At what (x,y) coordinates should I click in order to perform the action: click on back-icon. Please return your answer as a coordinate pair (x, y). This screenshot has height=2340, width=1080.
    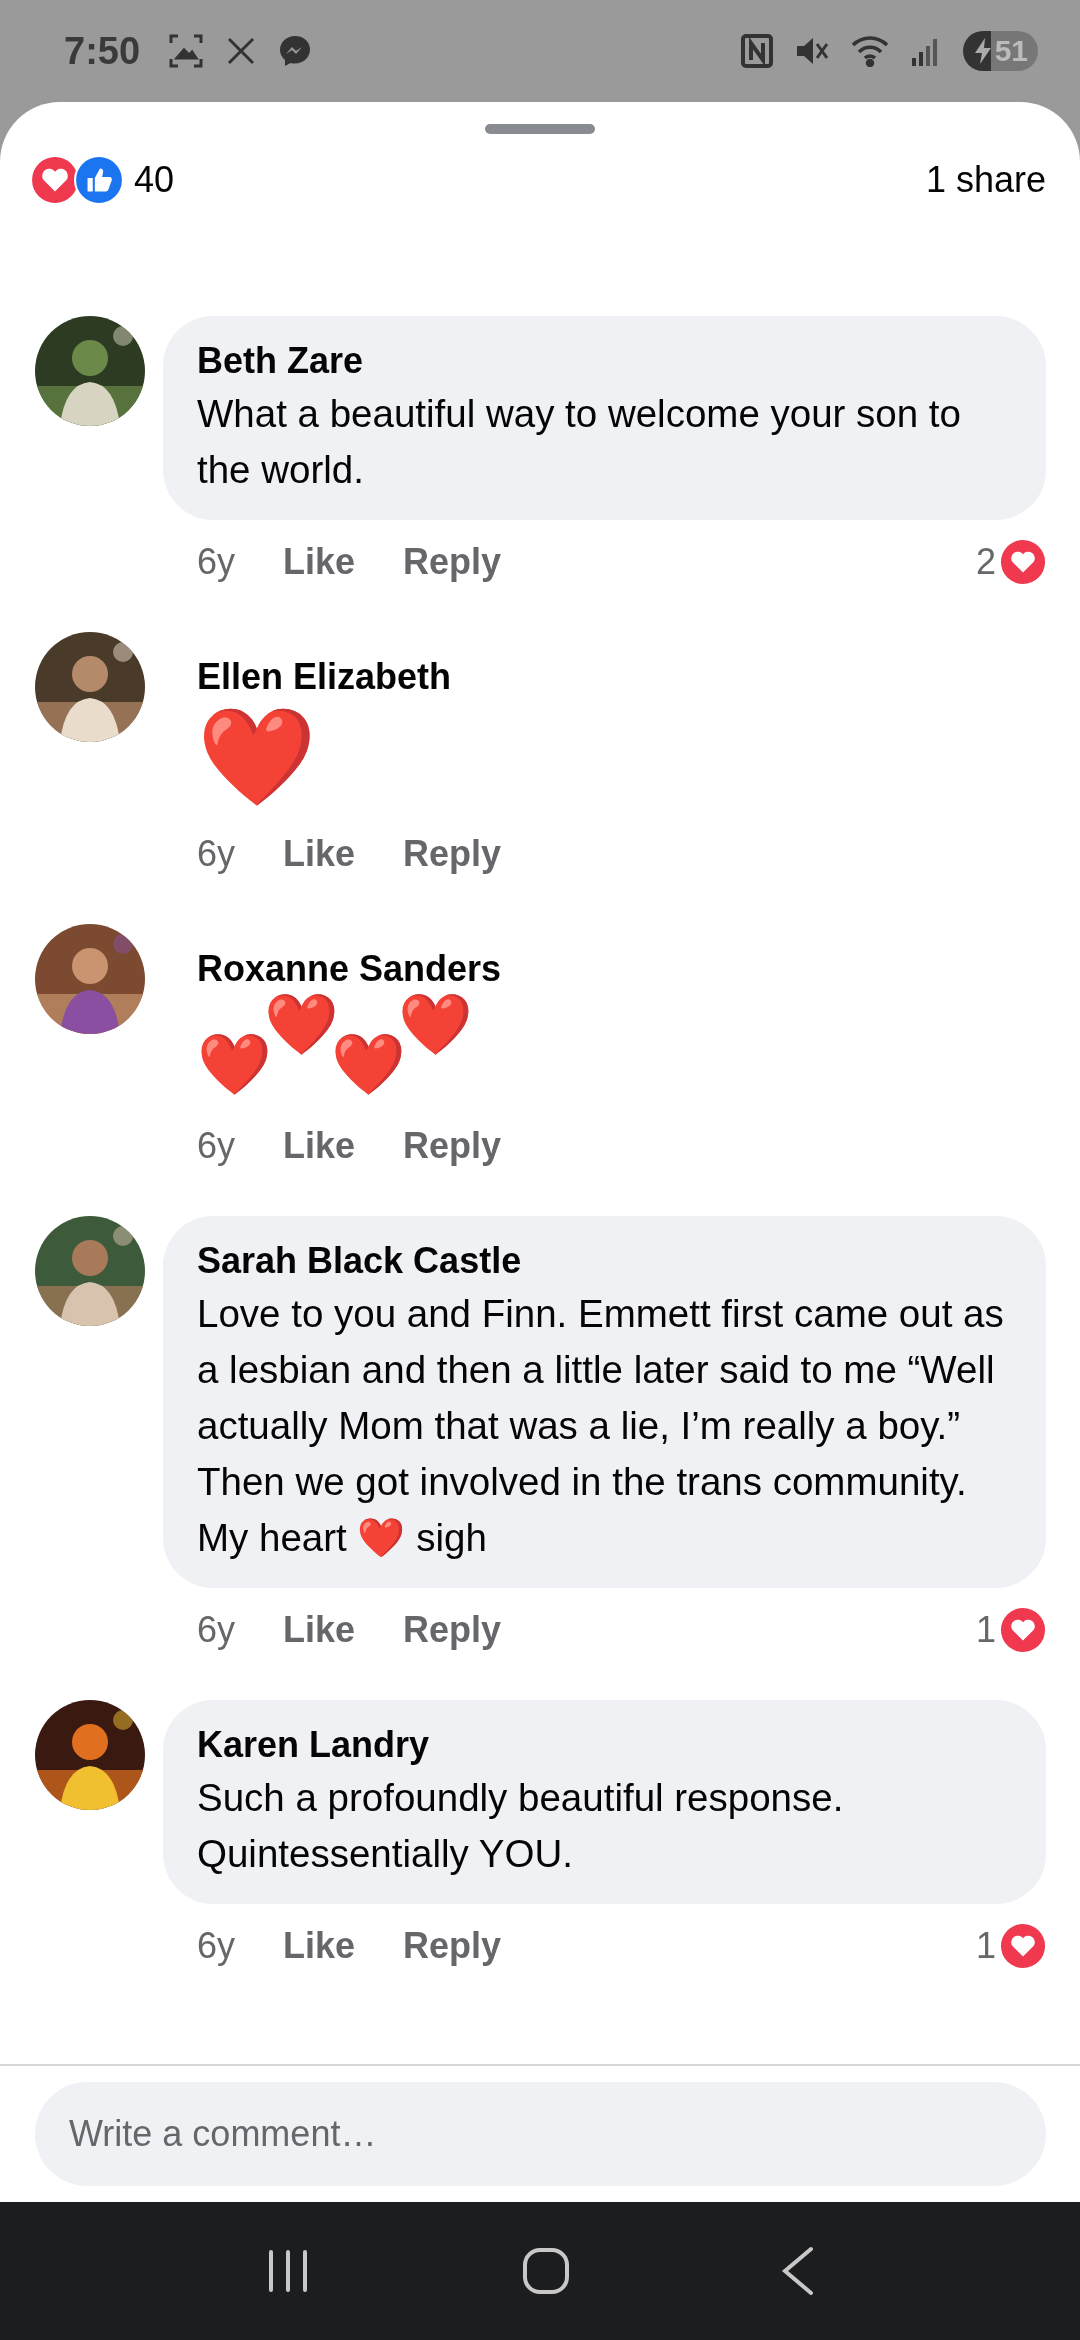
    Looking at the image, I should click on (798, 2271).